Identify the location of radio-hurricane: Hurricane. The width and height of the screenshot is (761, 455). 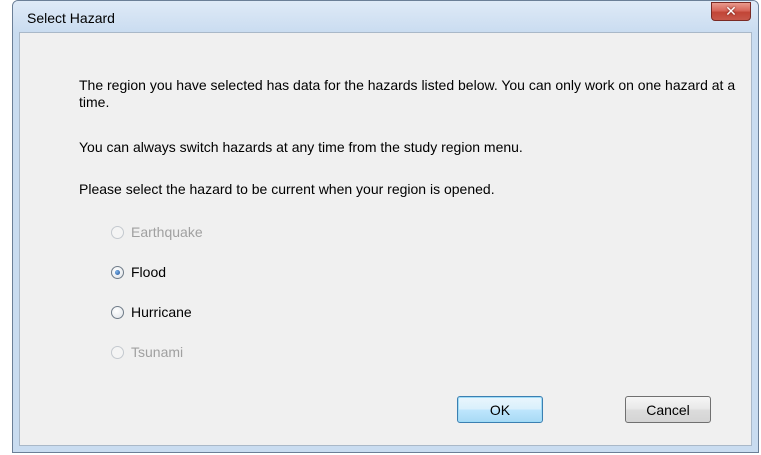
(151, 312).